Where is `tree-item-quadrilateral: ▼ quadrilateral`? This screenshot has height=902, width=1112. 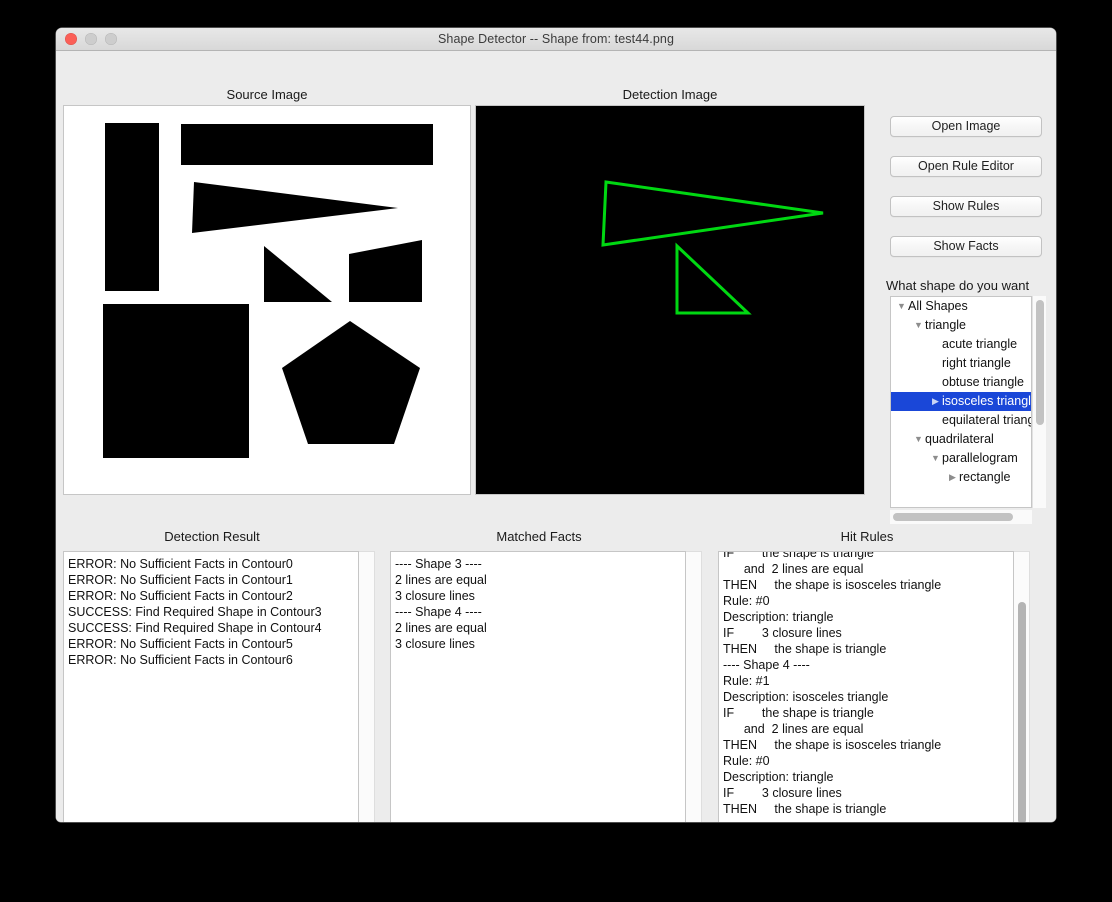 tree-item-quadrilateral: ▼ quadrilateral is located at coordinates (961, 439).